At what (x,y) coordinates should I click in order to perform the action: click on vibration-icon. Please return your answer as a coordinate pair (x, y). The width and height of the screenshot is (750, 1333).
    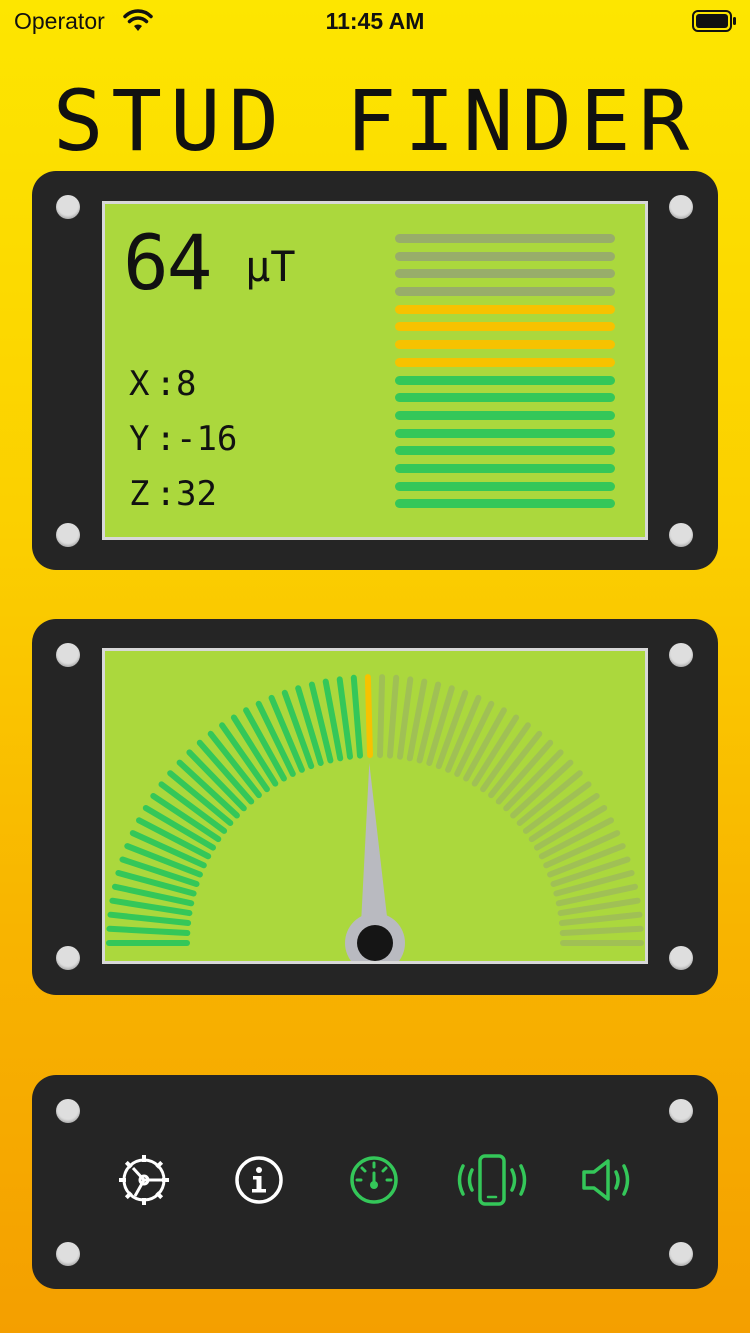
    Looking at the image, I should click on (492, 1182).